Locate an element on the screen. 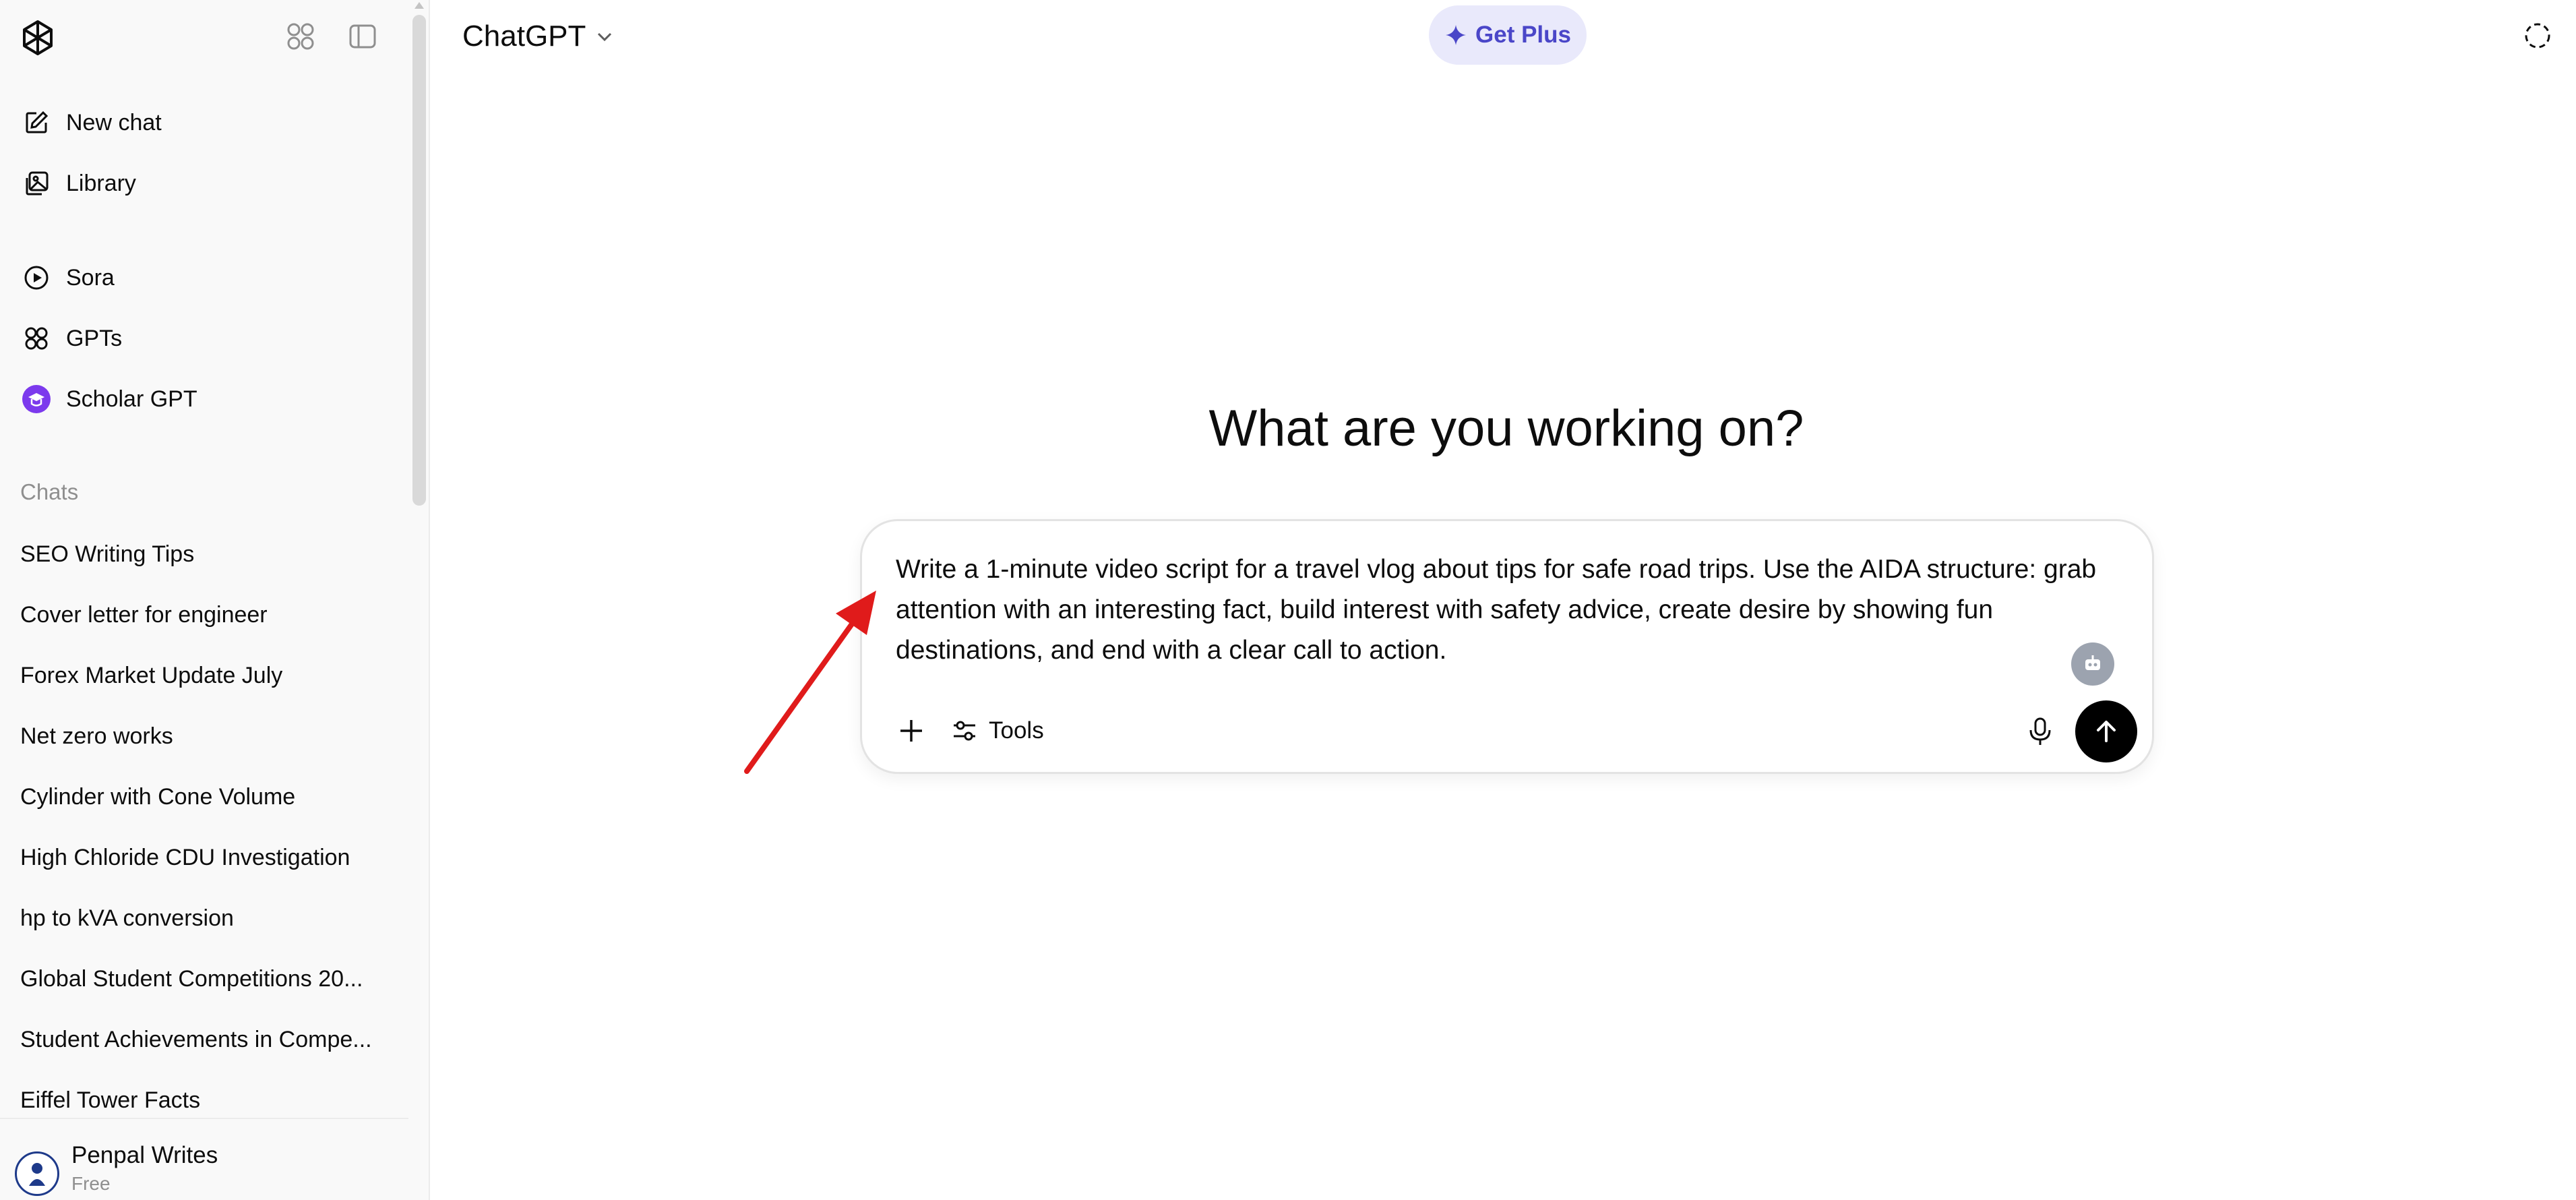 This screenshot has width=2576, height=1200. gpts-label: GPTs is located at coordinates (94, 338).